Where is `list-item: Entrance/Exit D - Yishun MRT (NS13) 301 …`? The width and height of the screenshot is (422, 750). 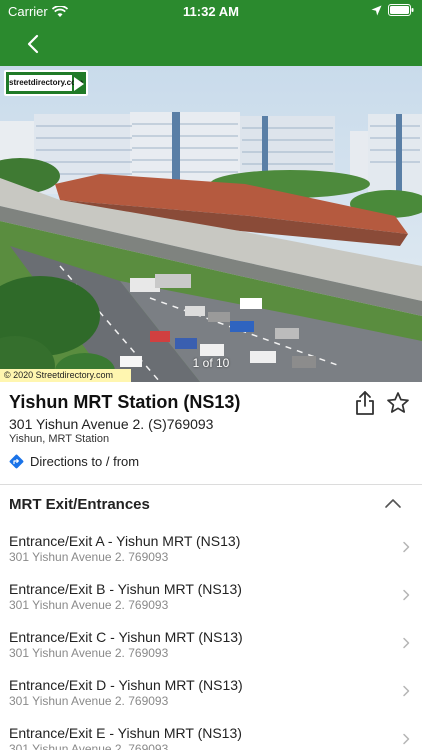 list-item: Entrance/Exit D - Yishun MRT (NS13) 301 … is located at coordinates (211, 691).